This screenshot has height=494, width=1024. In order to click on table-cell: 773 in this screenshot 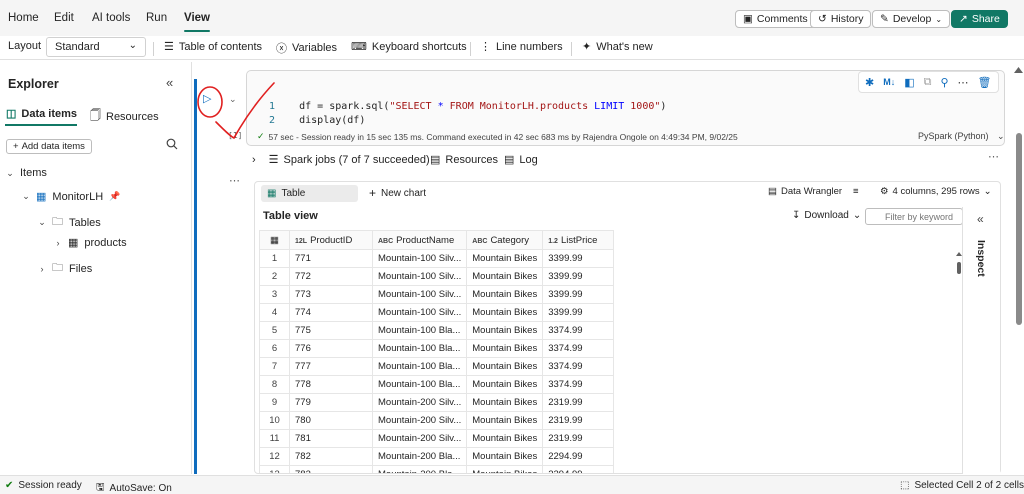, I will do `click(331, 294)`.